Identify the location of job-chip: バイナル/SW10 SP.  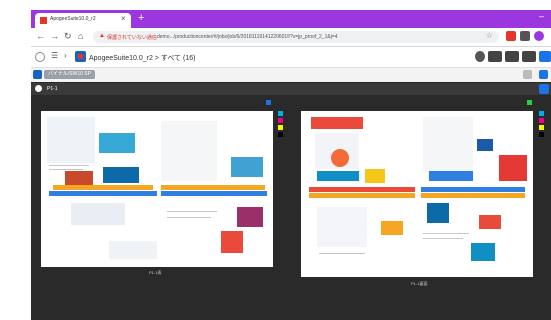
(69, 74).